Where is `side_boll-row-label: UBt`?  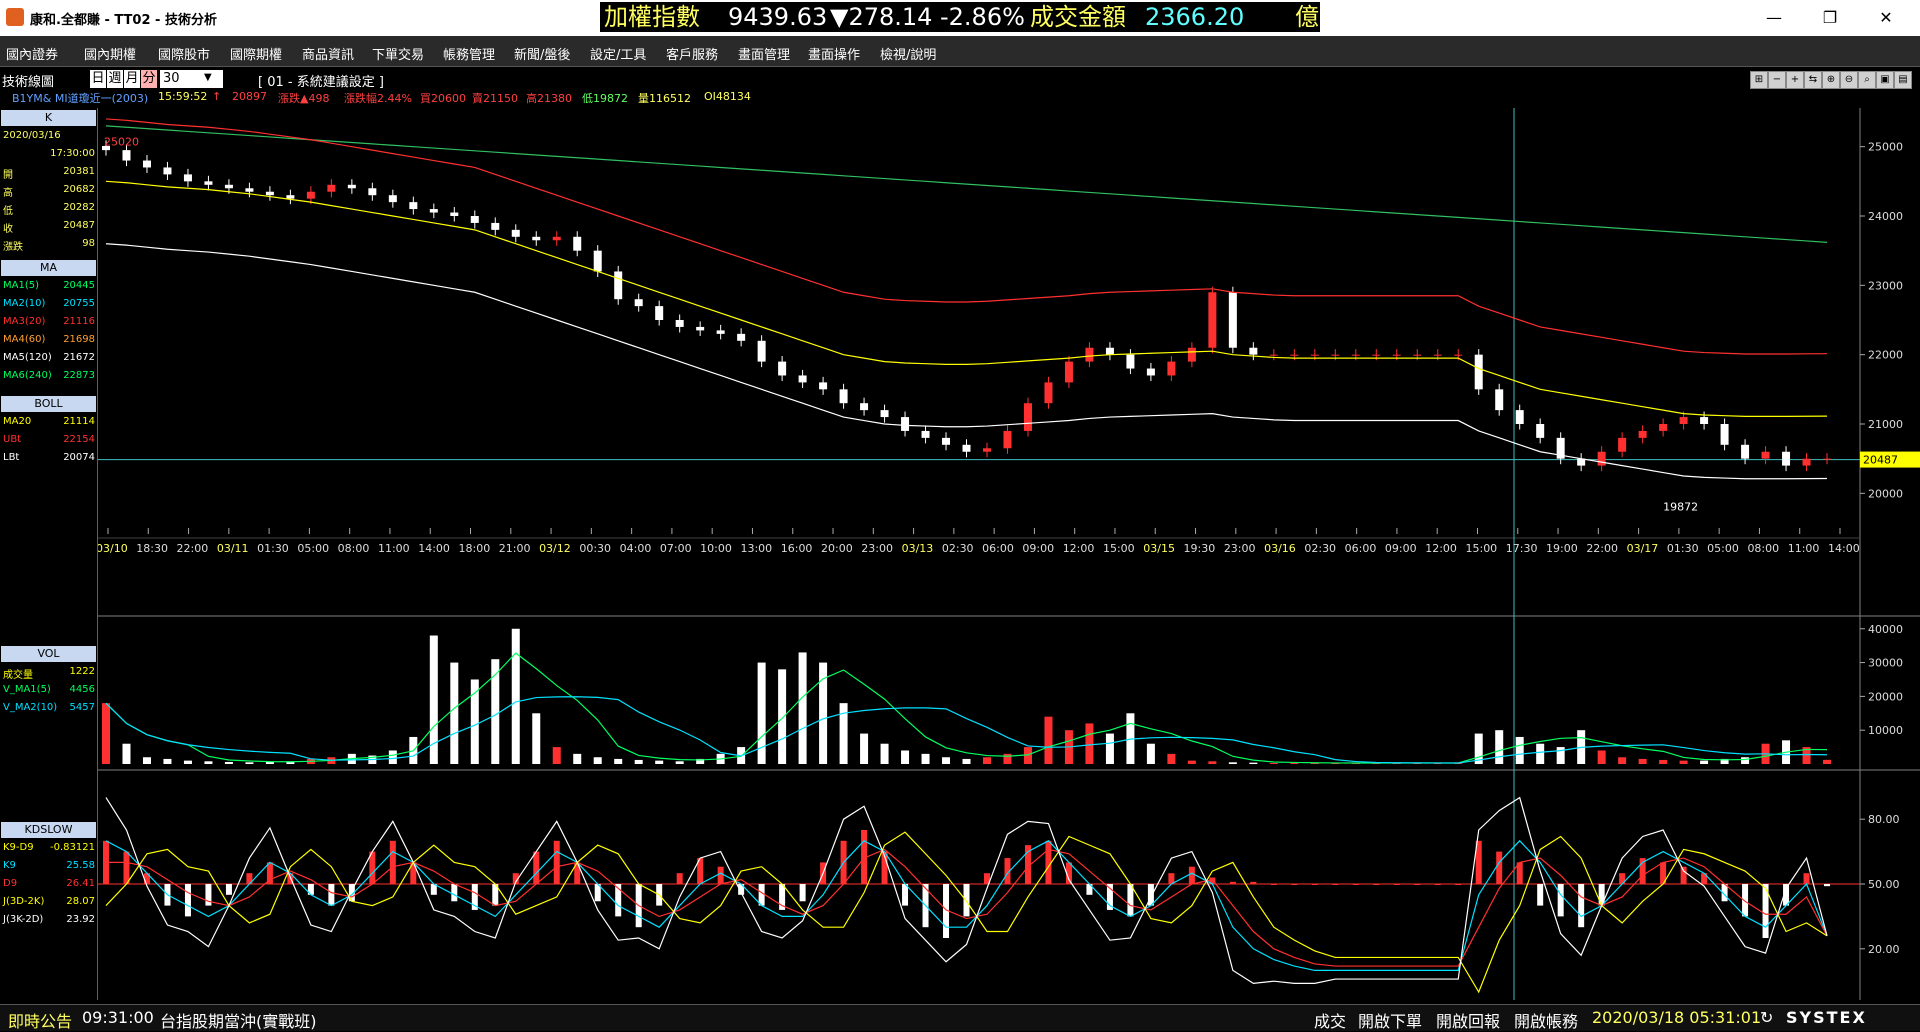
side_boll-row-label: UBt is located at coordinates (12, 439).